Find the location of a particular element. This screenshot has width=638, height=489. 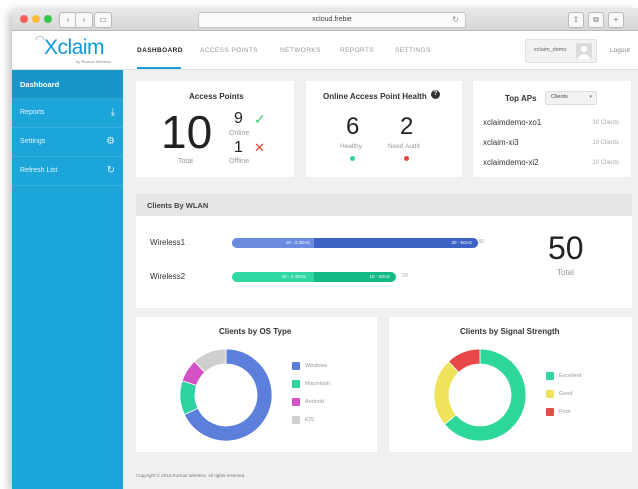

section-title: Clients By WLAN is located at coordinates (178, 205).